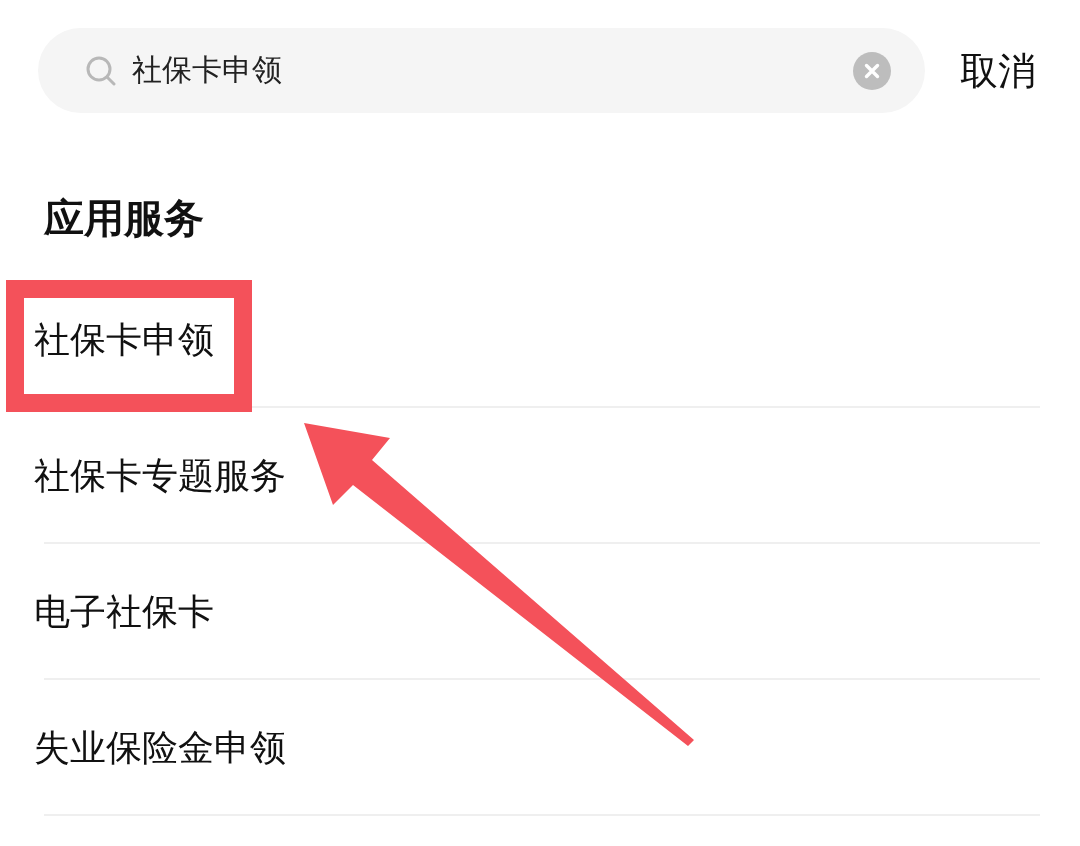 The width and height of the screenshot is (1080, 846). Describe the element at coordinates (124, 218) in the screenshot. I see `section-title: 应用服务` at that location.